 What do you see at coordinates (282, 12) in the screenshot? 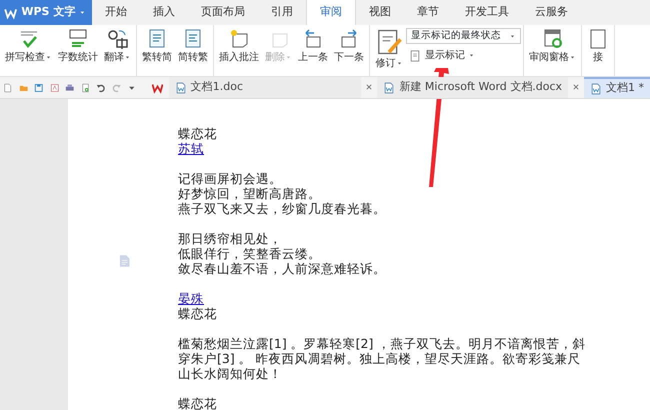
I see `ribbon-tab: 引用` at bounding box center [282, 12].